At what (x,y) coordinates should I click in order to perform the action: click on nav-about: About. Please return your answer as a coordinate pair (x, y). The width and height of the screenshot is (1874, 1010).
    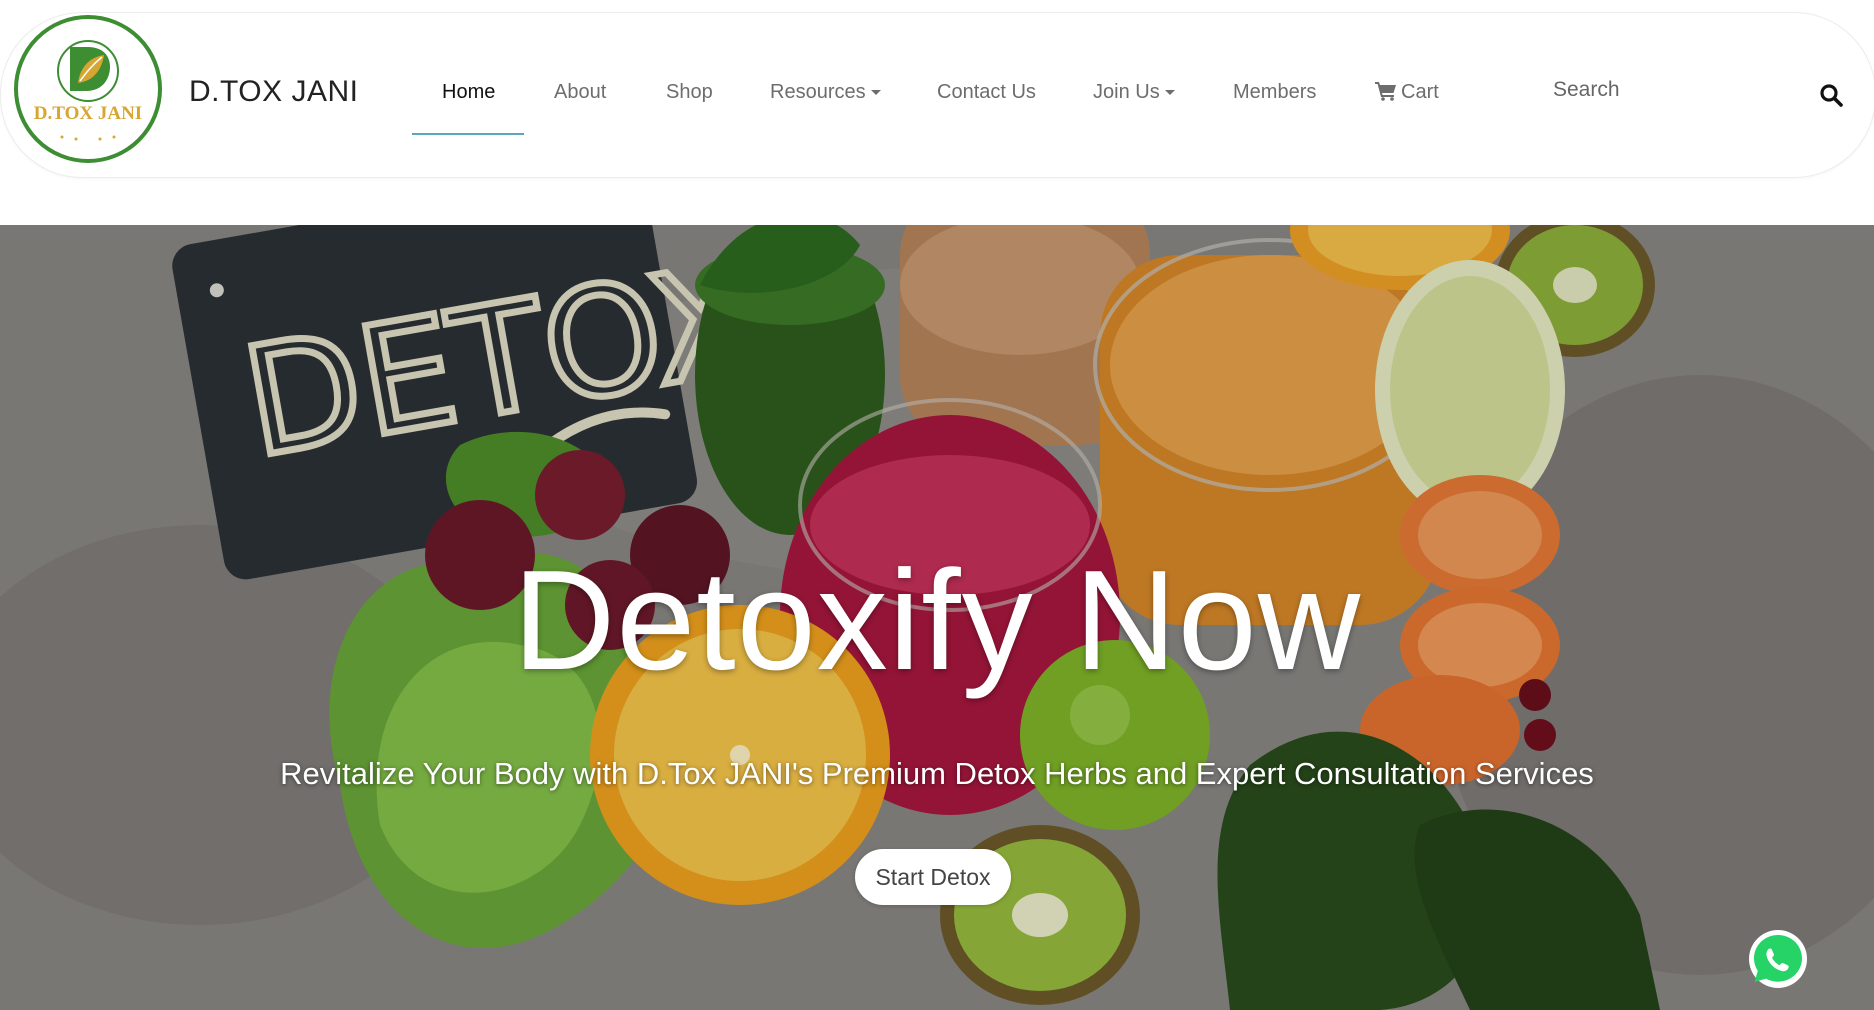
    Looking at the image, I should click on (580, 92).